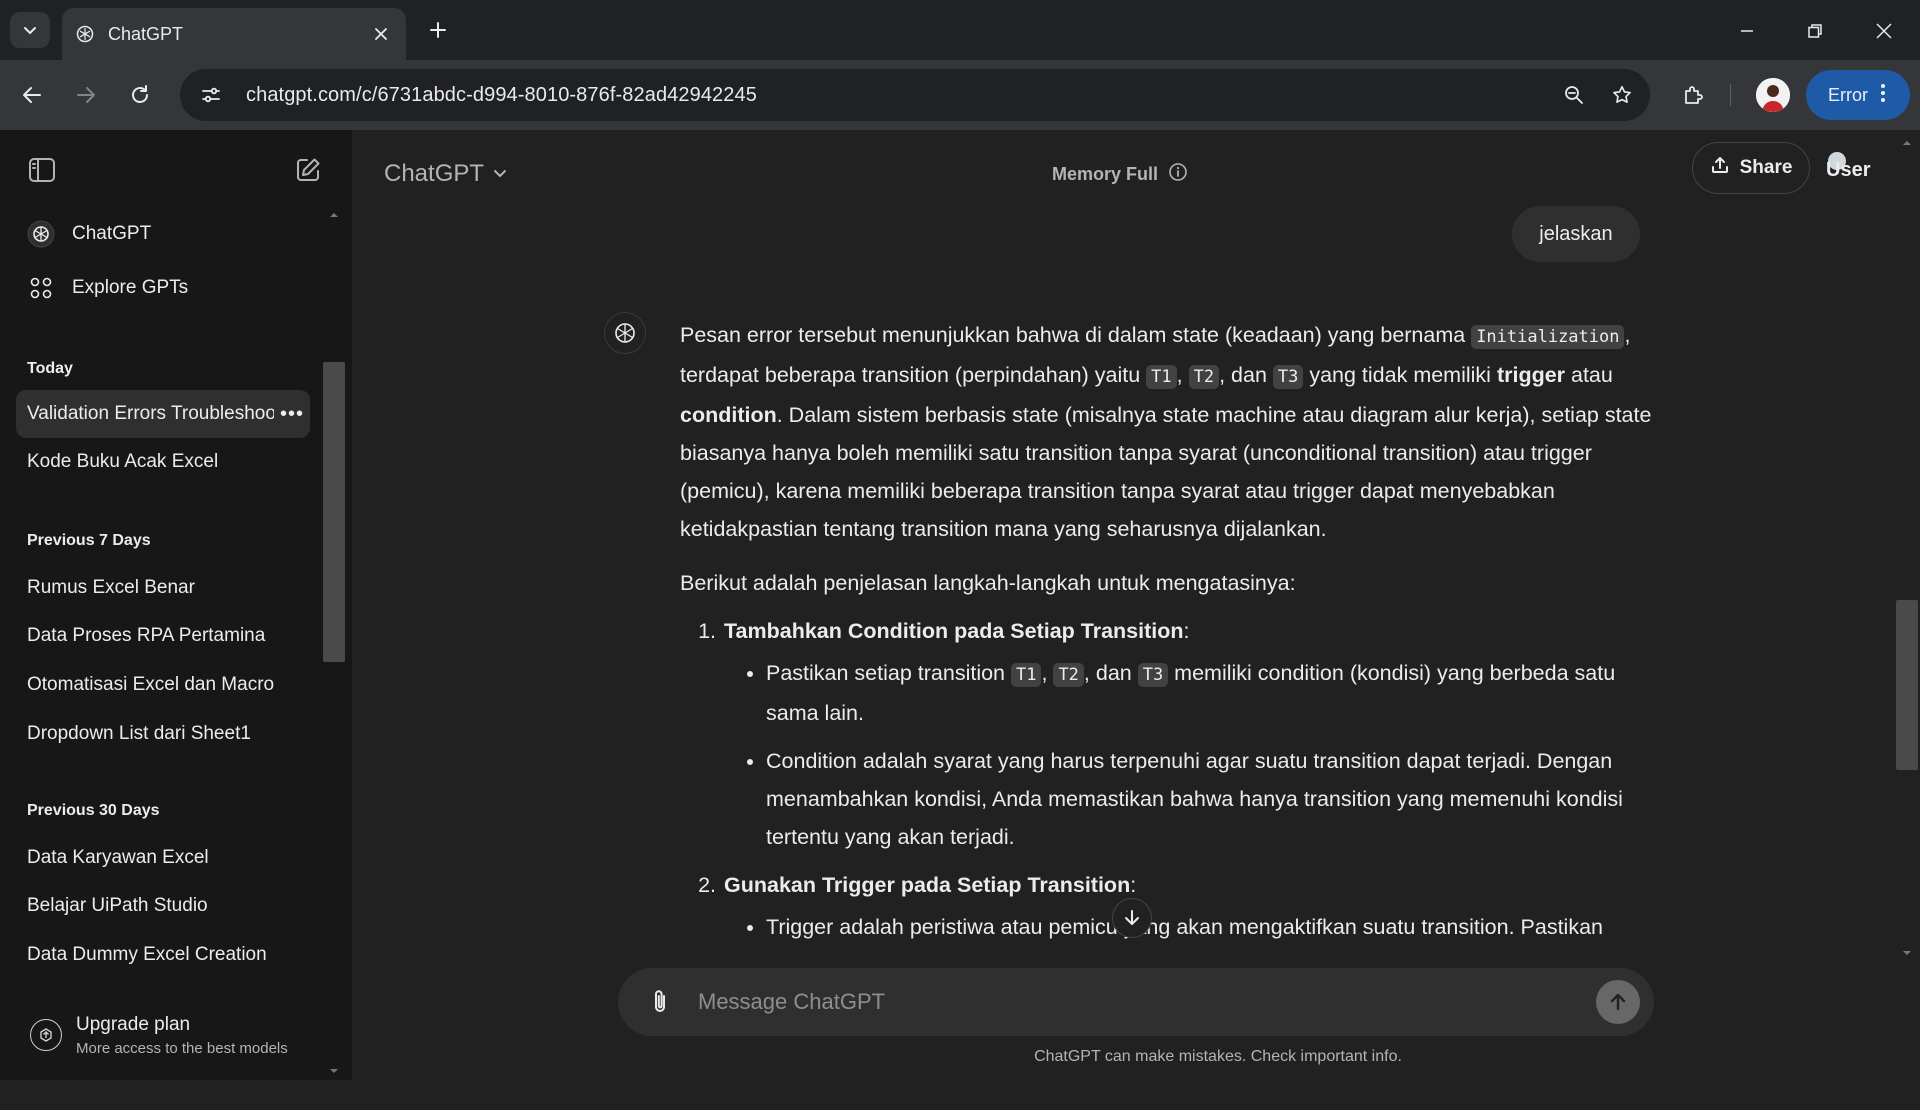 The width and height of the screenshot is (1920, 1110). Describe the element at coordinates (1747, 31) in the screenshot. I see `minimize-button` at that location.